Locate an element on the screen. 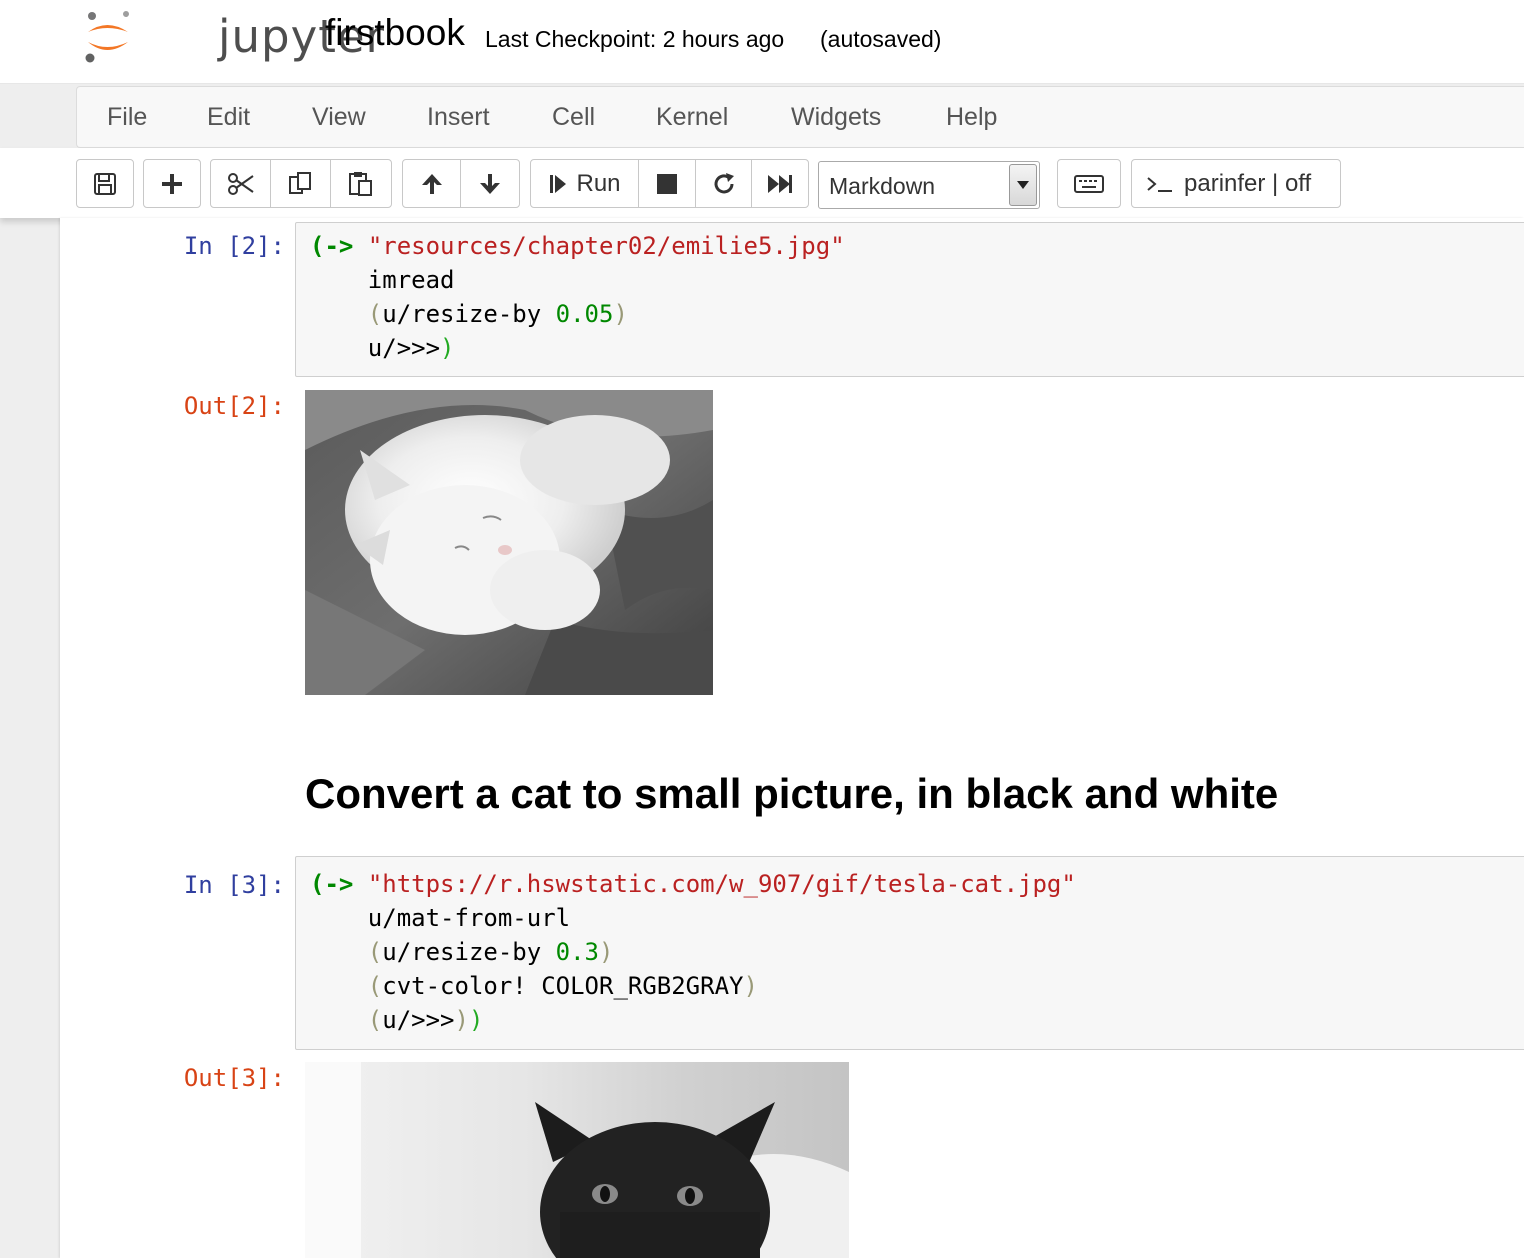  black-cat-grayscale-image is located at coordinates (577, 1160).